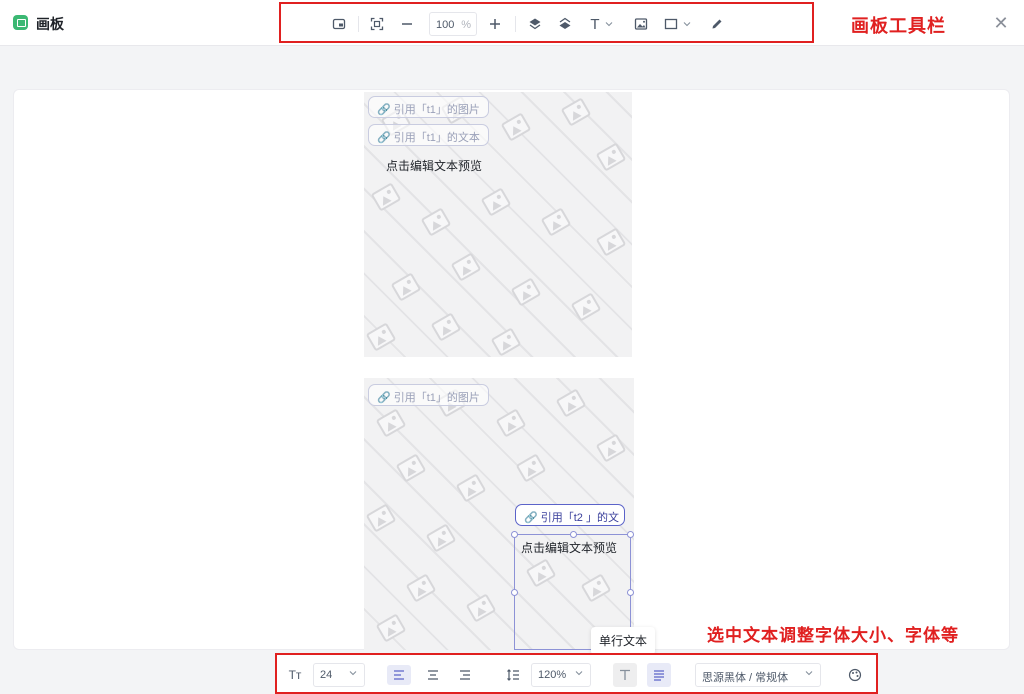  I want to click on rectangle-icon, so click(671, 24).